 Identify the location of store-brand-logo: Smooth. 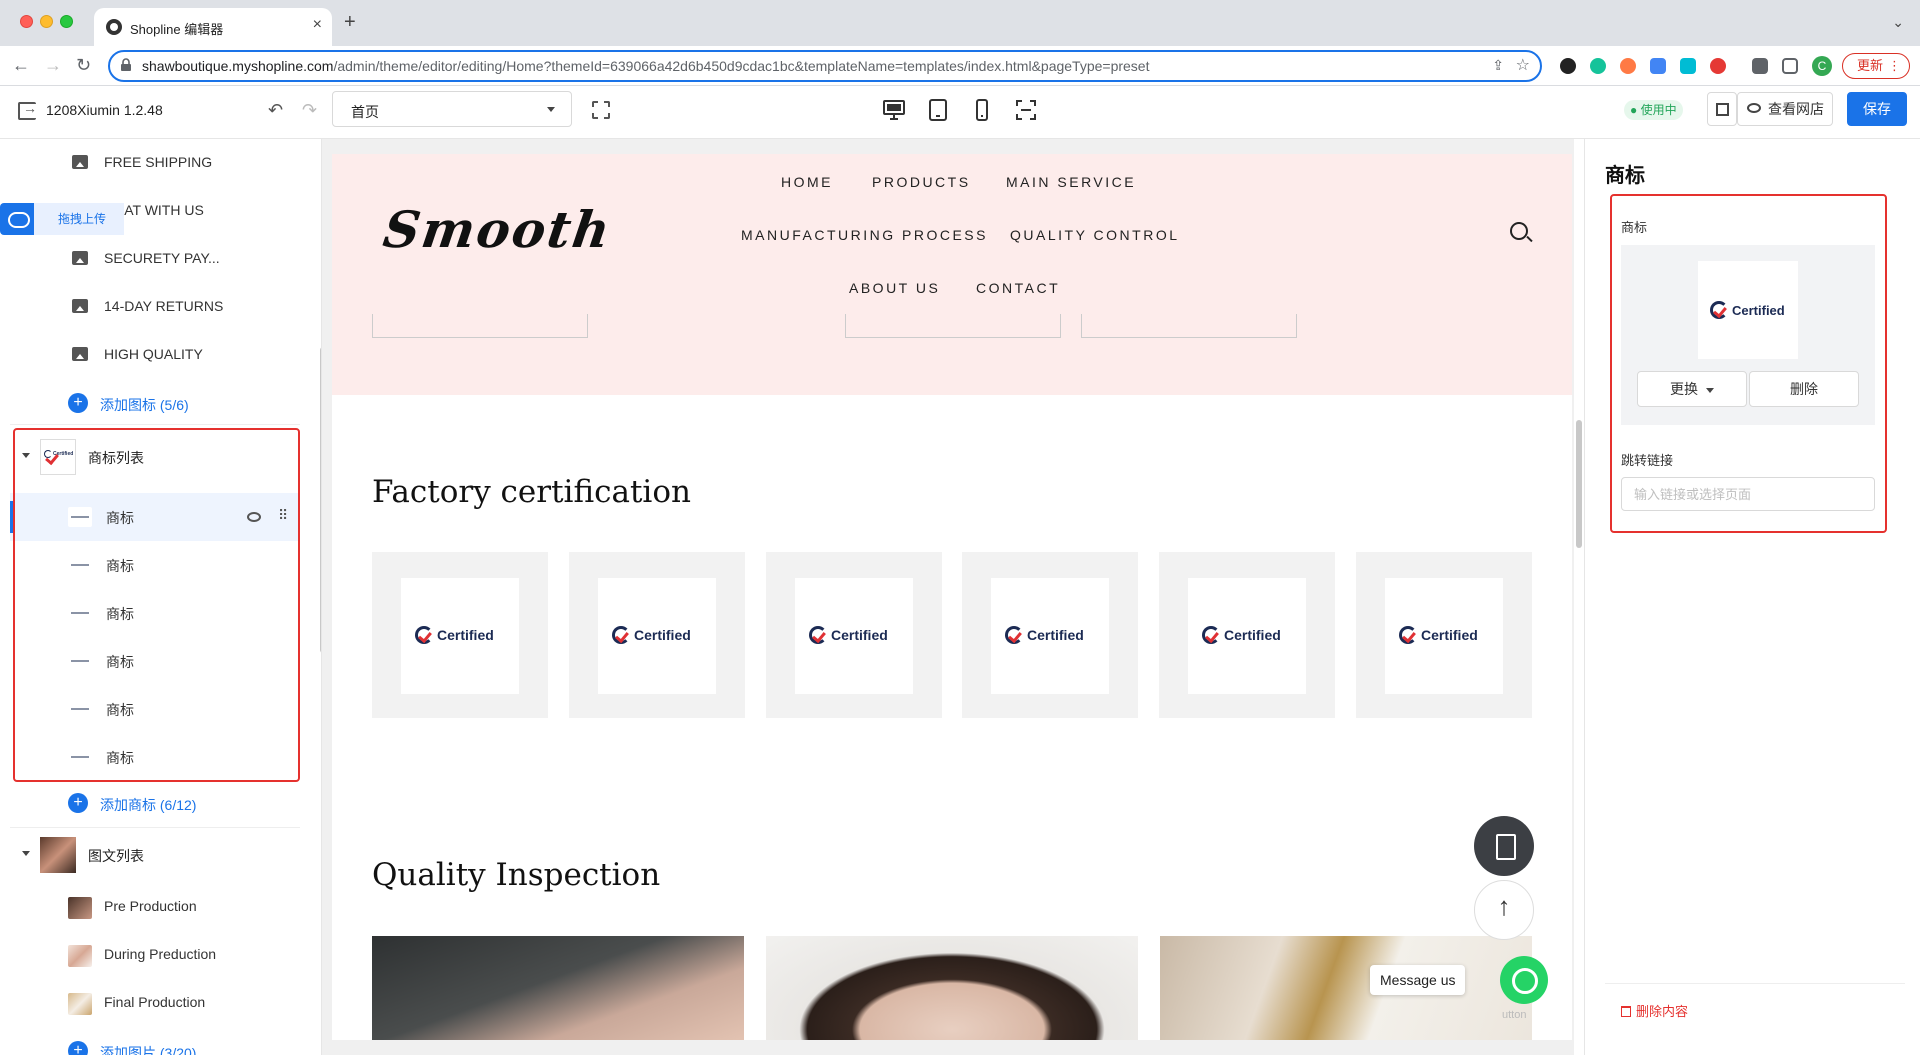
(497, 229).